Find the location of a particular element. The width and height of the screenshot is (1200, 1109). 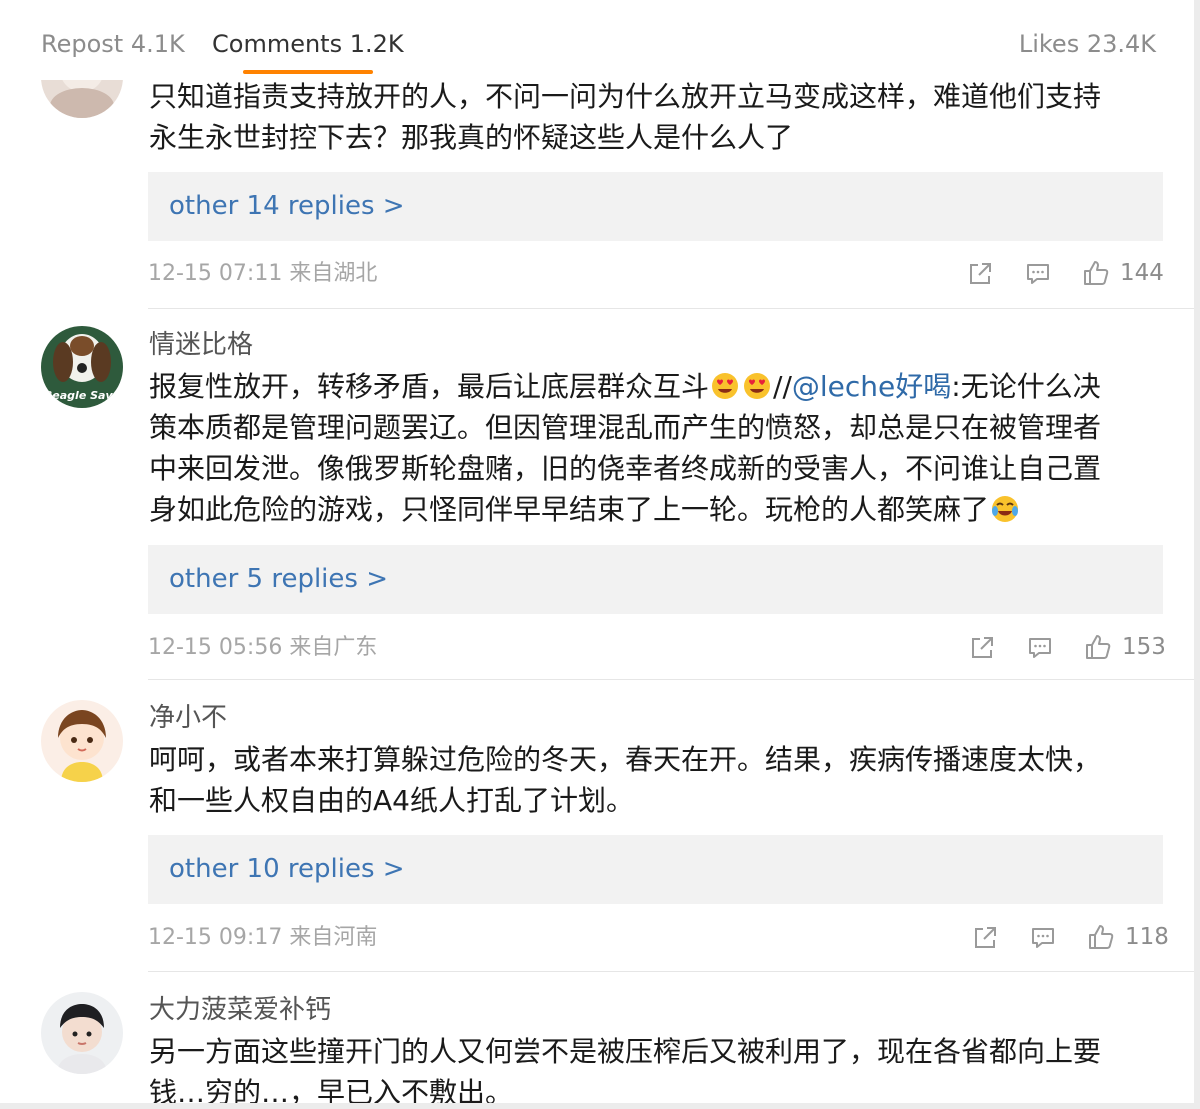

like-button: 153 is located at coordinates (1129, 648).